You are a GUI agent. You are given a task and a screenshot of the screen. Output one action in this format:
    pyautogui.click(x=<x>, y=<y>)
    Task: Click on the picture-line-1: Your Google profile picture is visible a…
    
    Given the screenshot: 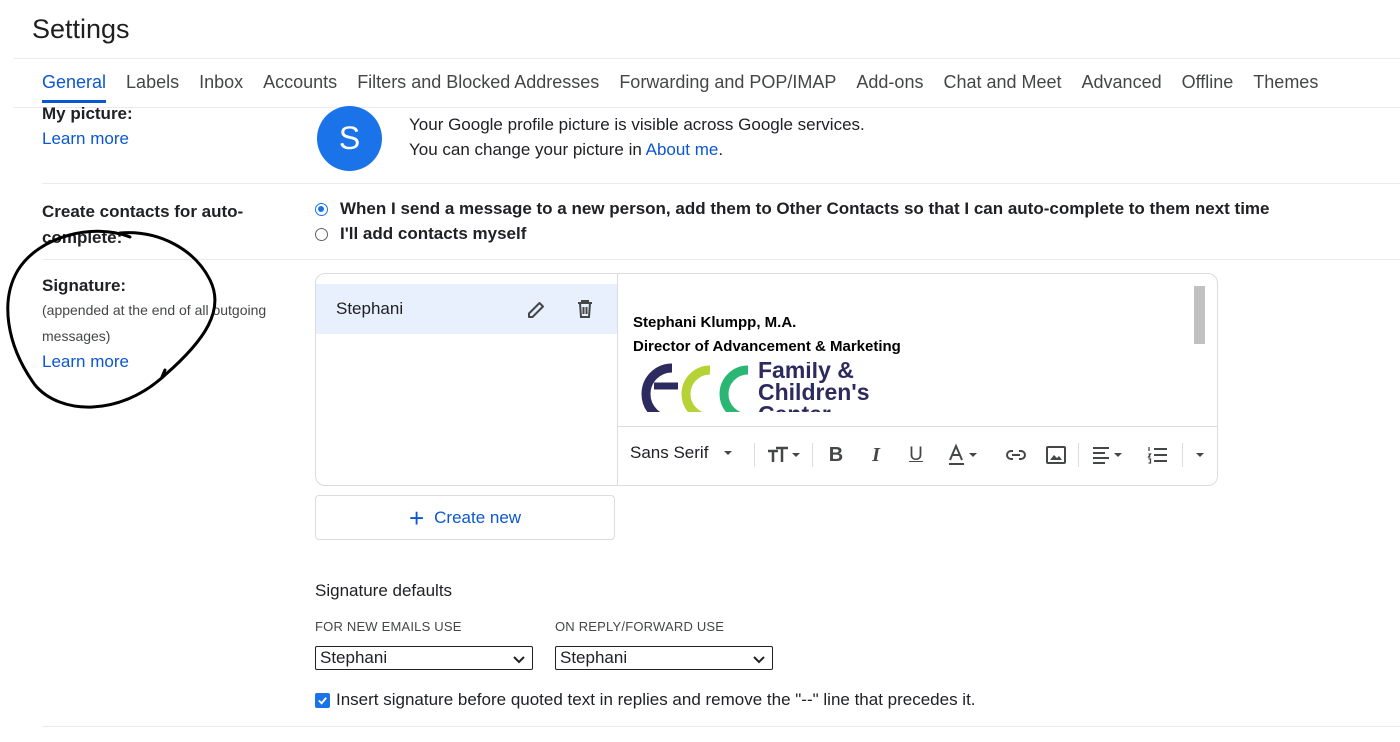 What is the action you would take?
    pyautogui.click(x=637, y=124)
    